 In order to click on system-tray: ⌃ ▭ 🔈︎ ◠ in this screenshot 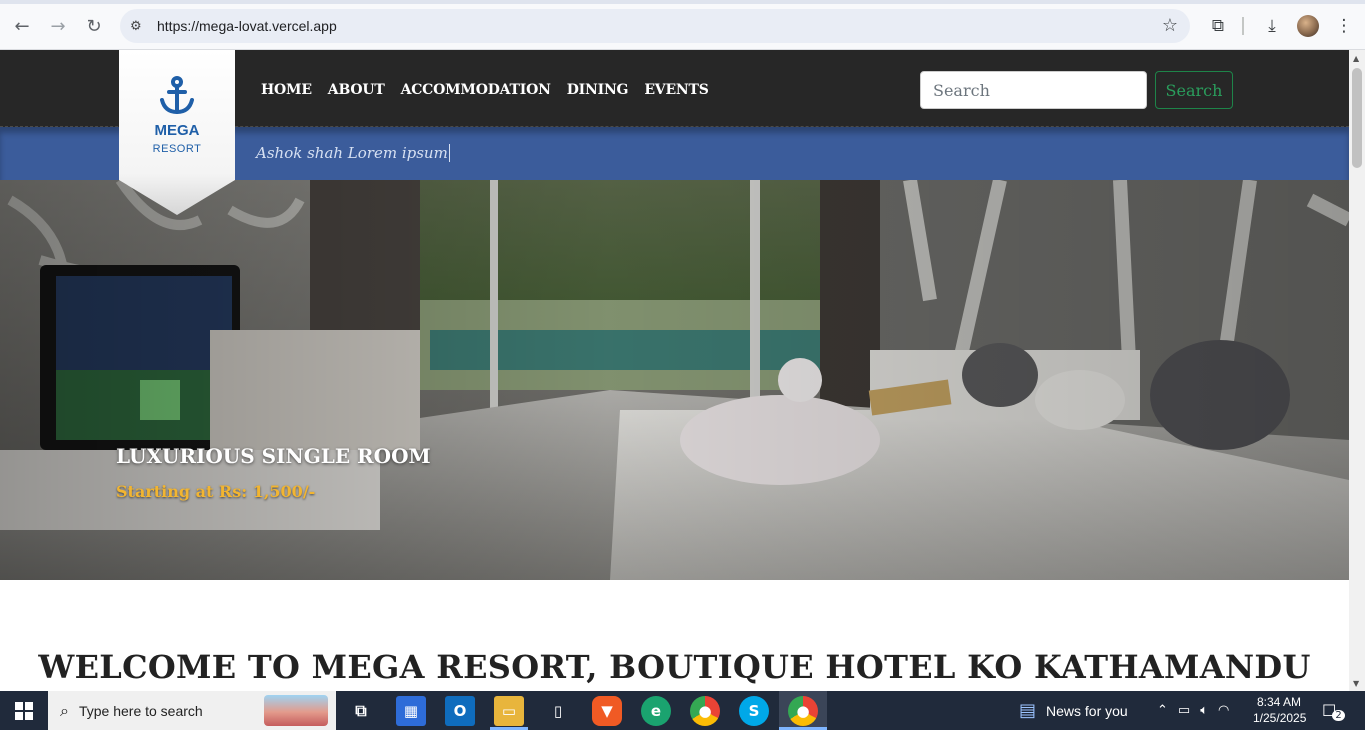, I will do `click(1193, 710)`.